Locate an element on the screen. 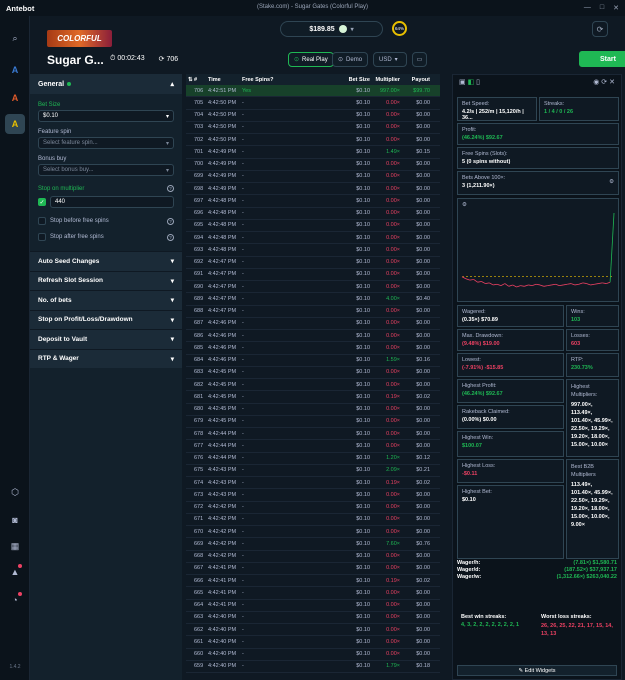 This screenshot has height=680, width=625. stop-after-checkbox is located at coordinates (42, 237).